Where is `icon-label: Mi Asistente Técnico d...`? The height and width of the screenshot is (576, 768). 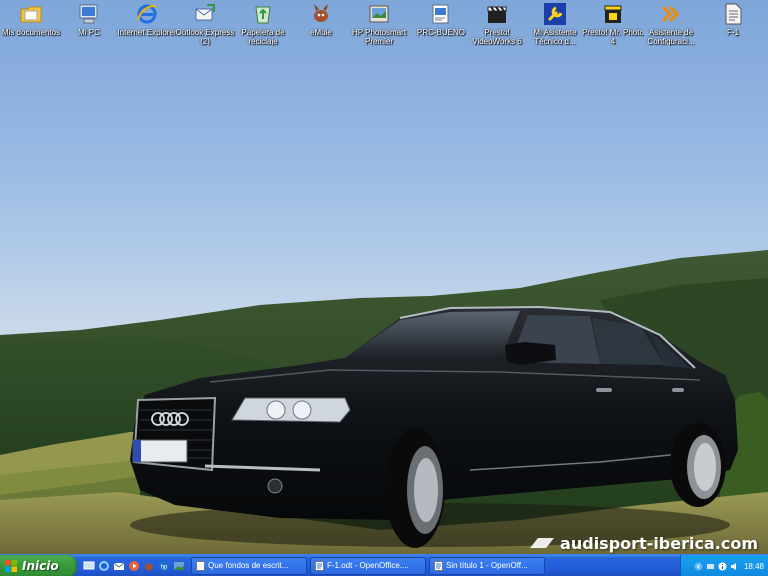 icon-label: Mi Asistente Técnico d... is located at coordinates (555, 37).